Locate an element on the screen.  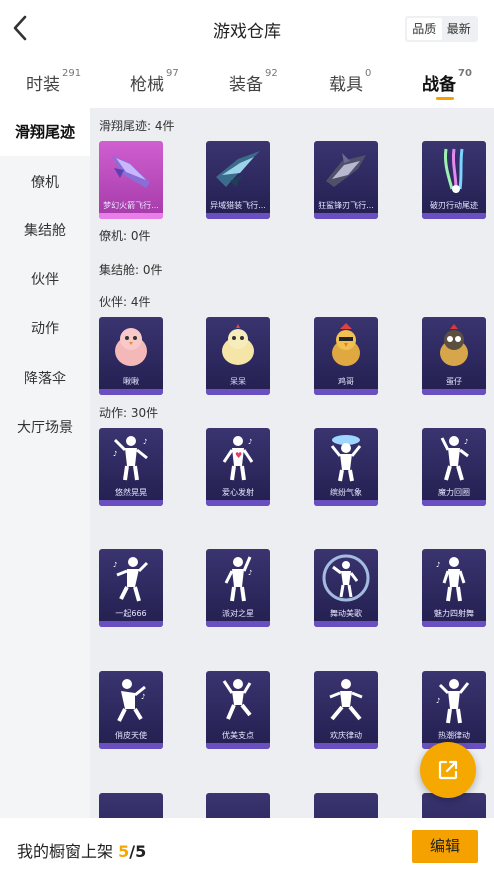
tab-vehicles: 载具0 is located at coordinates (350, 81).